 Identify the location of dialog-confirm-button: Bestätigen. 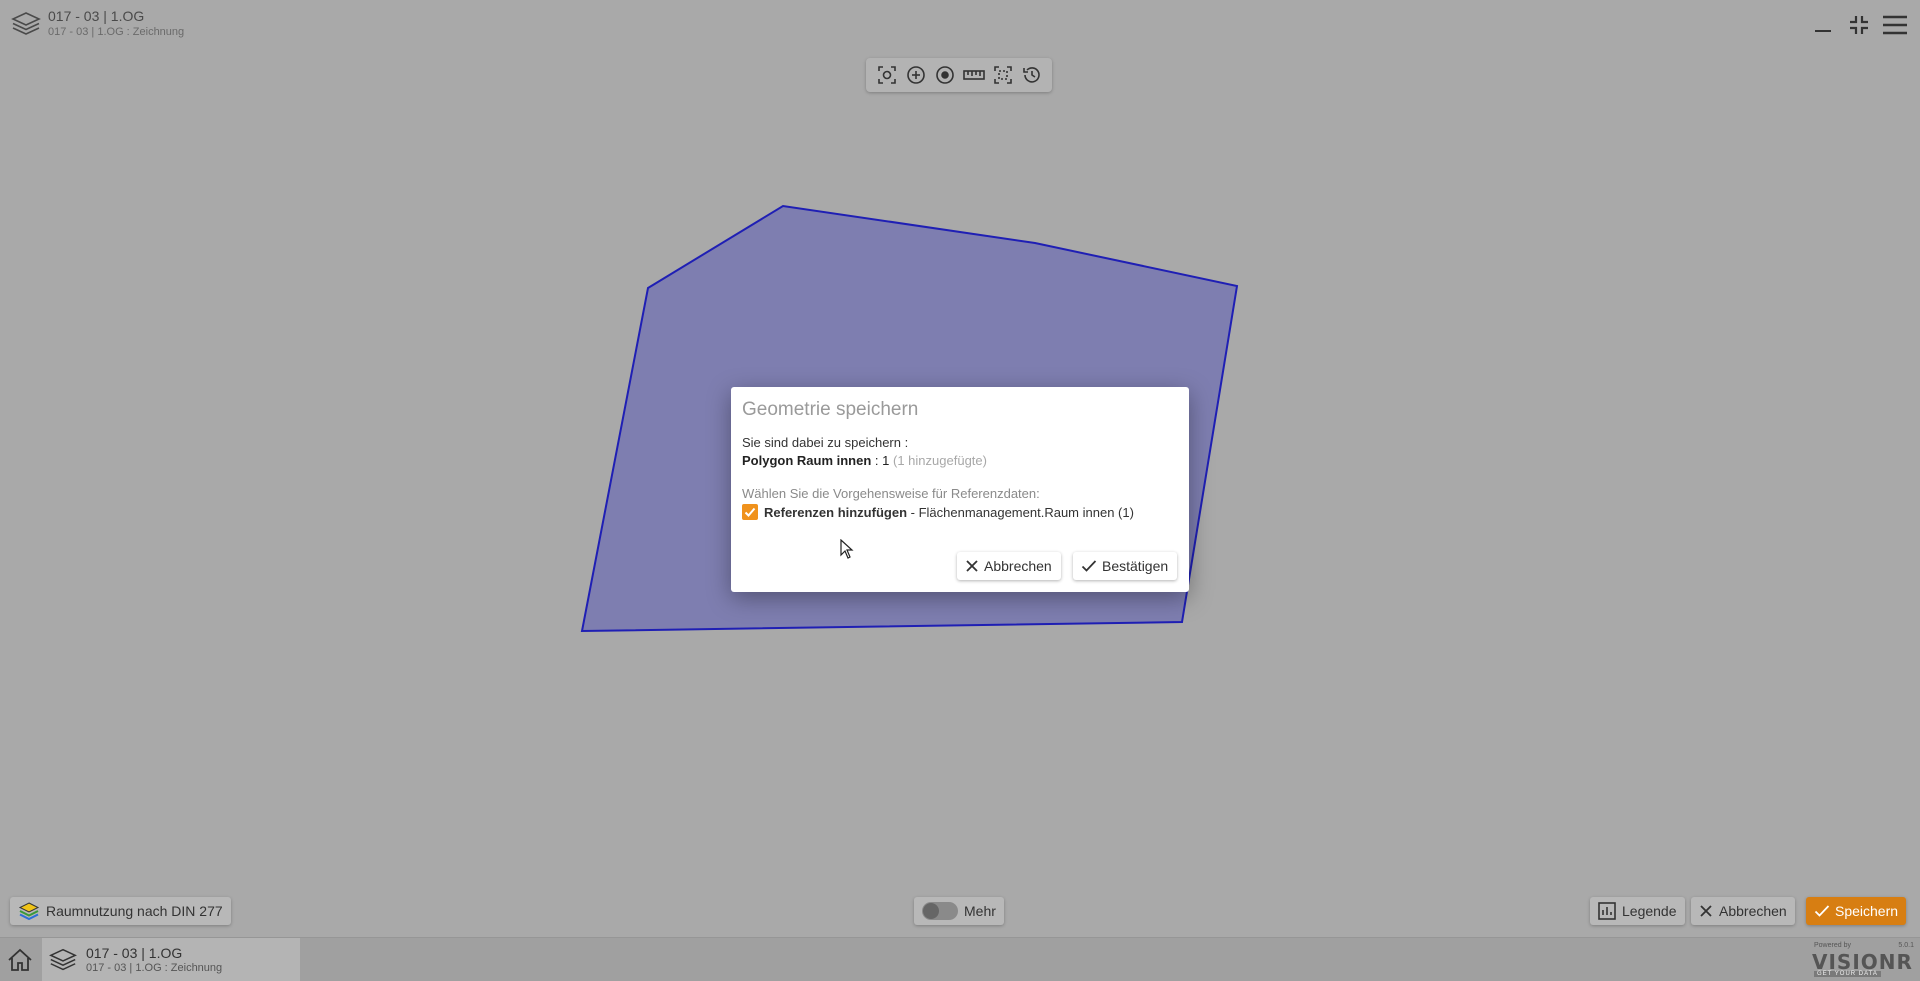
(1125, 566).